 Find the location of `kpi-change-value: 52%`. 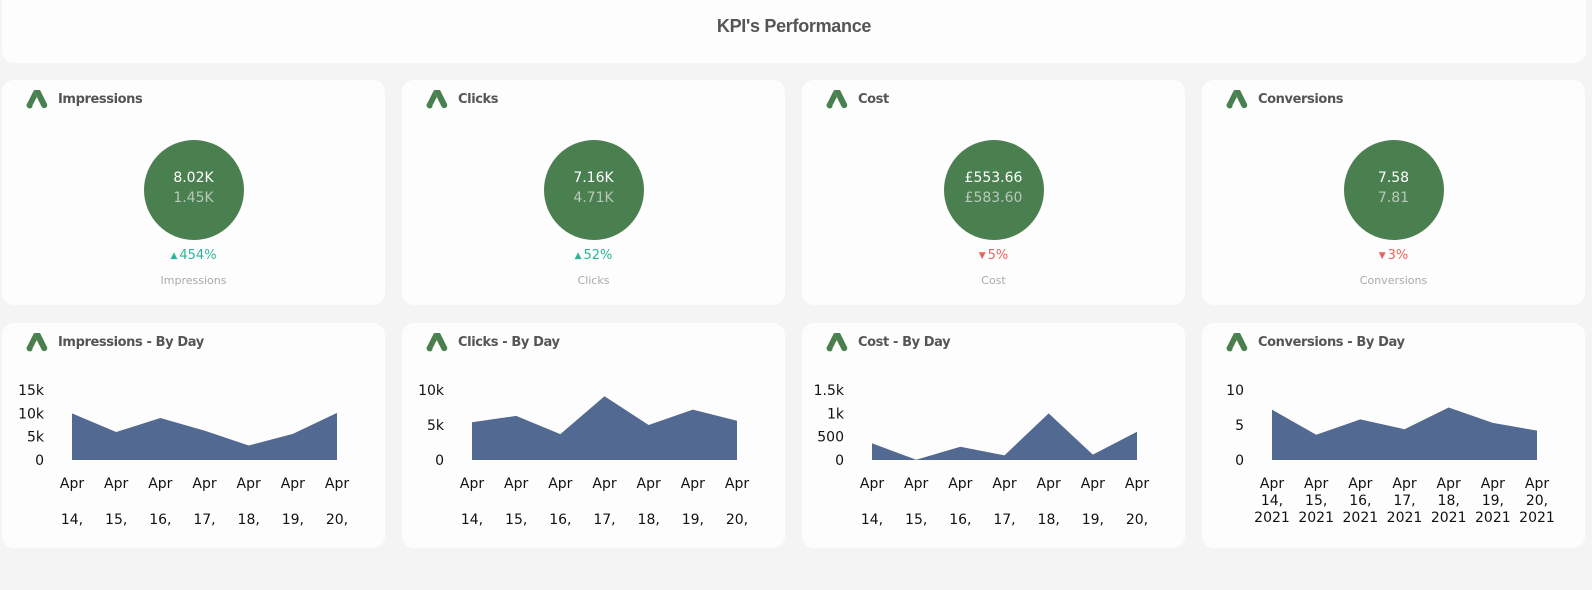

kpi-change-value: 52% is located at coordinates (598, 255).